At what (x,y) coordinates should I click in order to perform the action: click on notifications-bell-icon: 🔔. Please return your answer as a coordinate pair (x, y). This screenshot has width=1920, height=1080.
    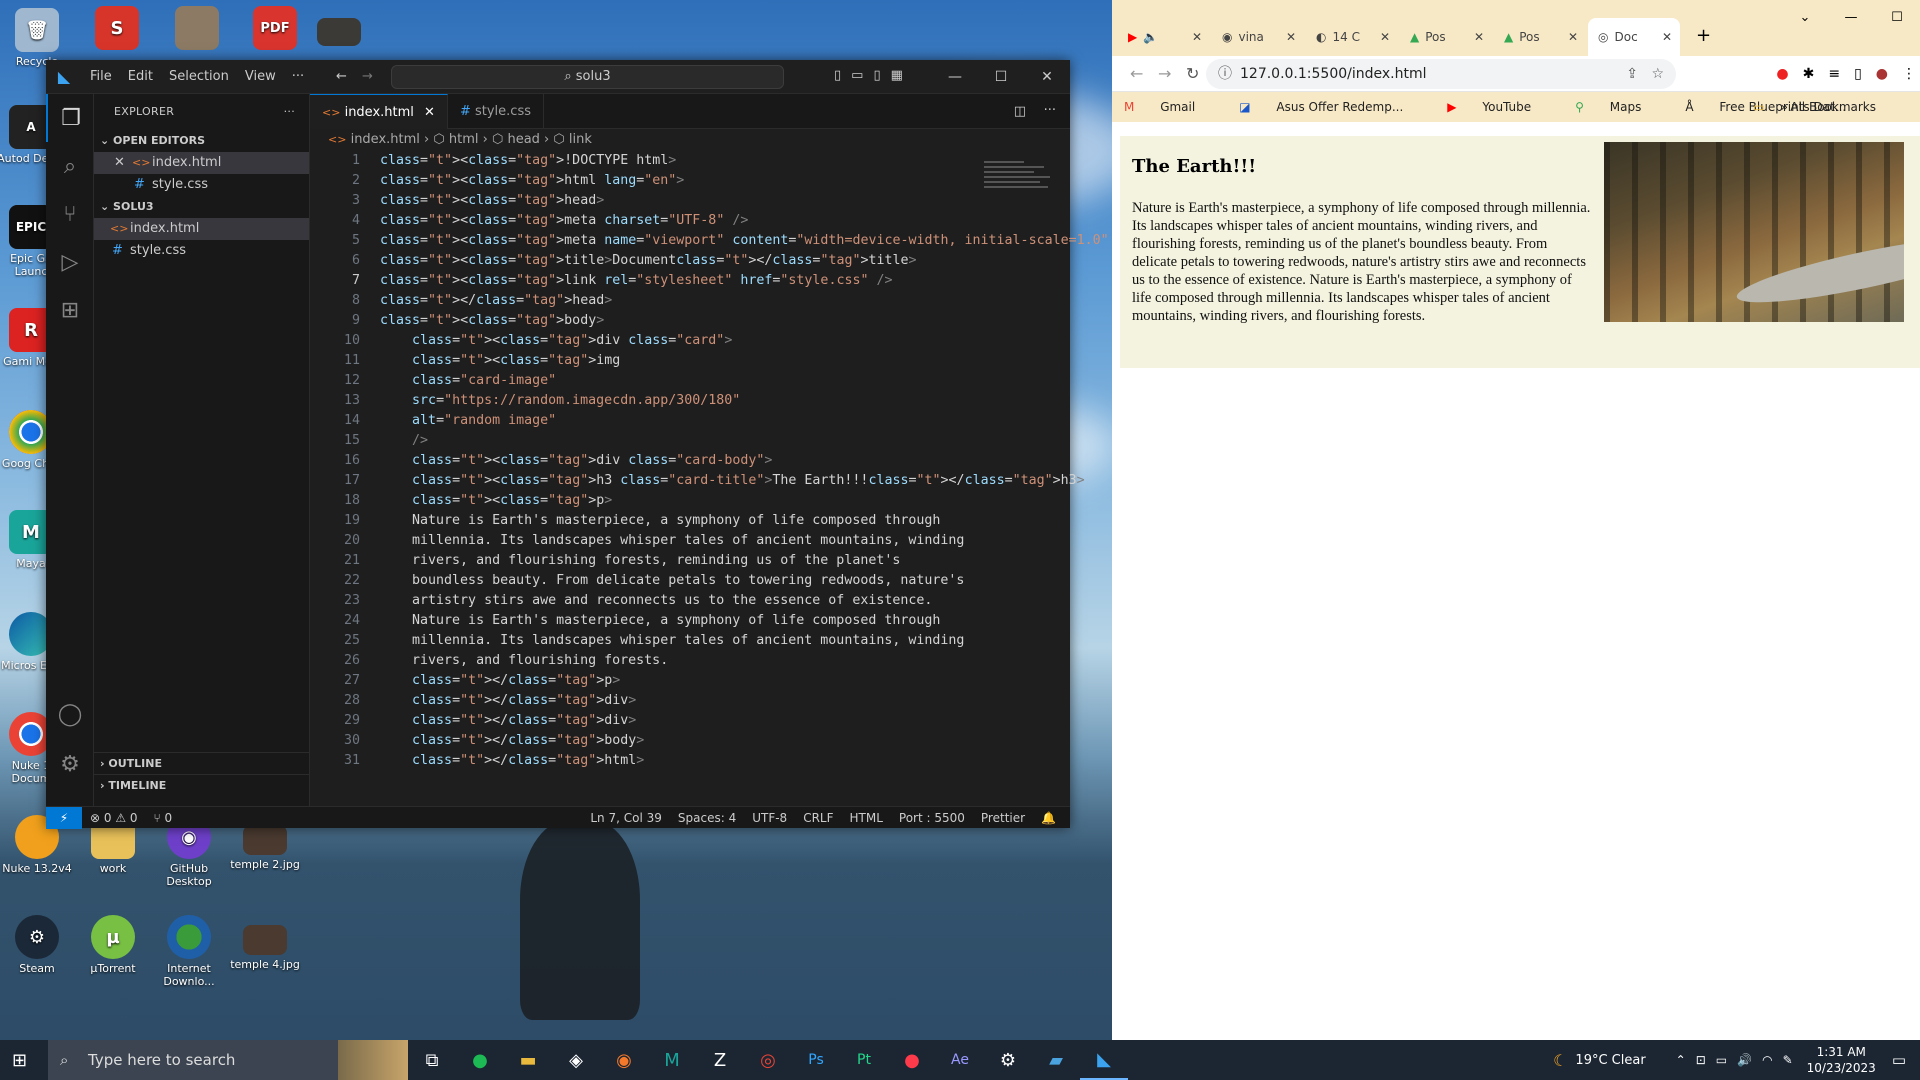
    Looking at the image, I should click on (1048, 818).